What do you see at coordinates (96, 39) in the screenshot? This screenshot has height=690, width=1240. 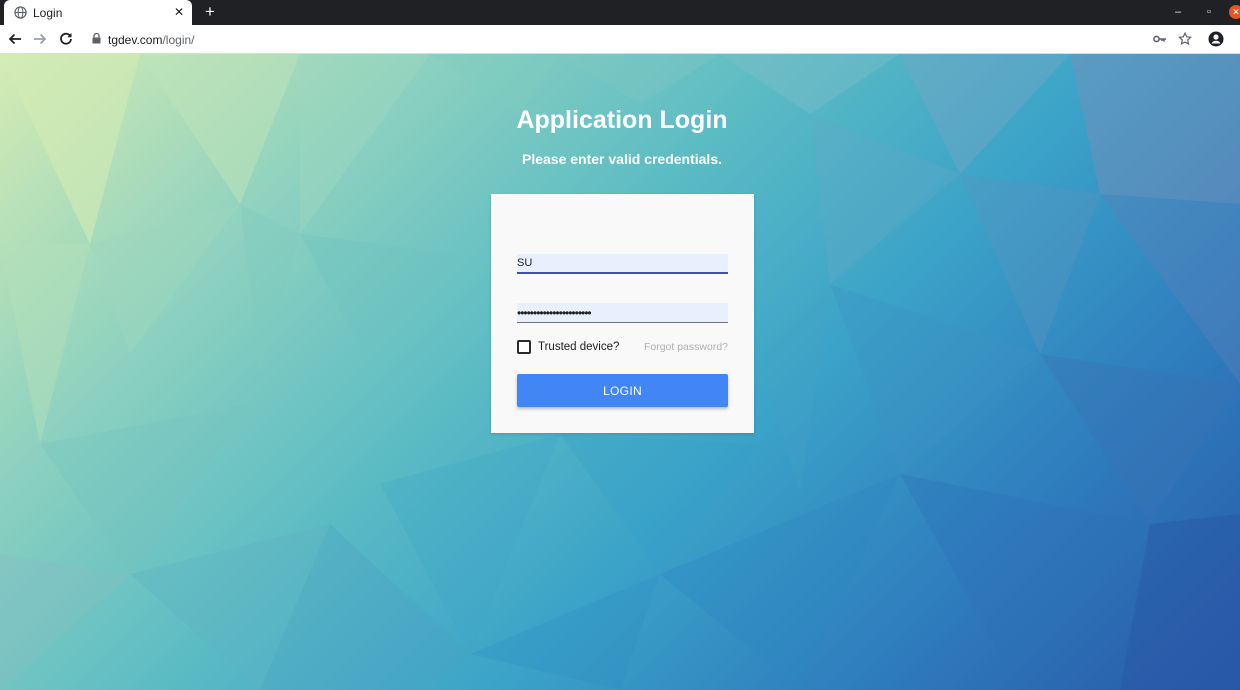 I see `lock-icon` at bounding box center [96, 39].